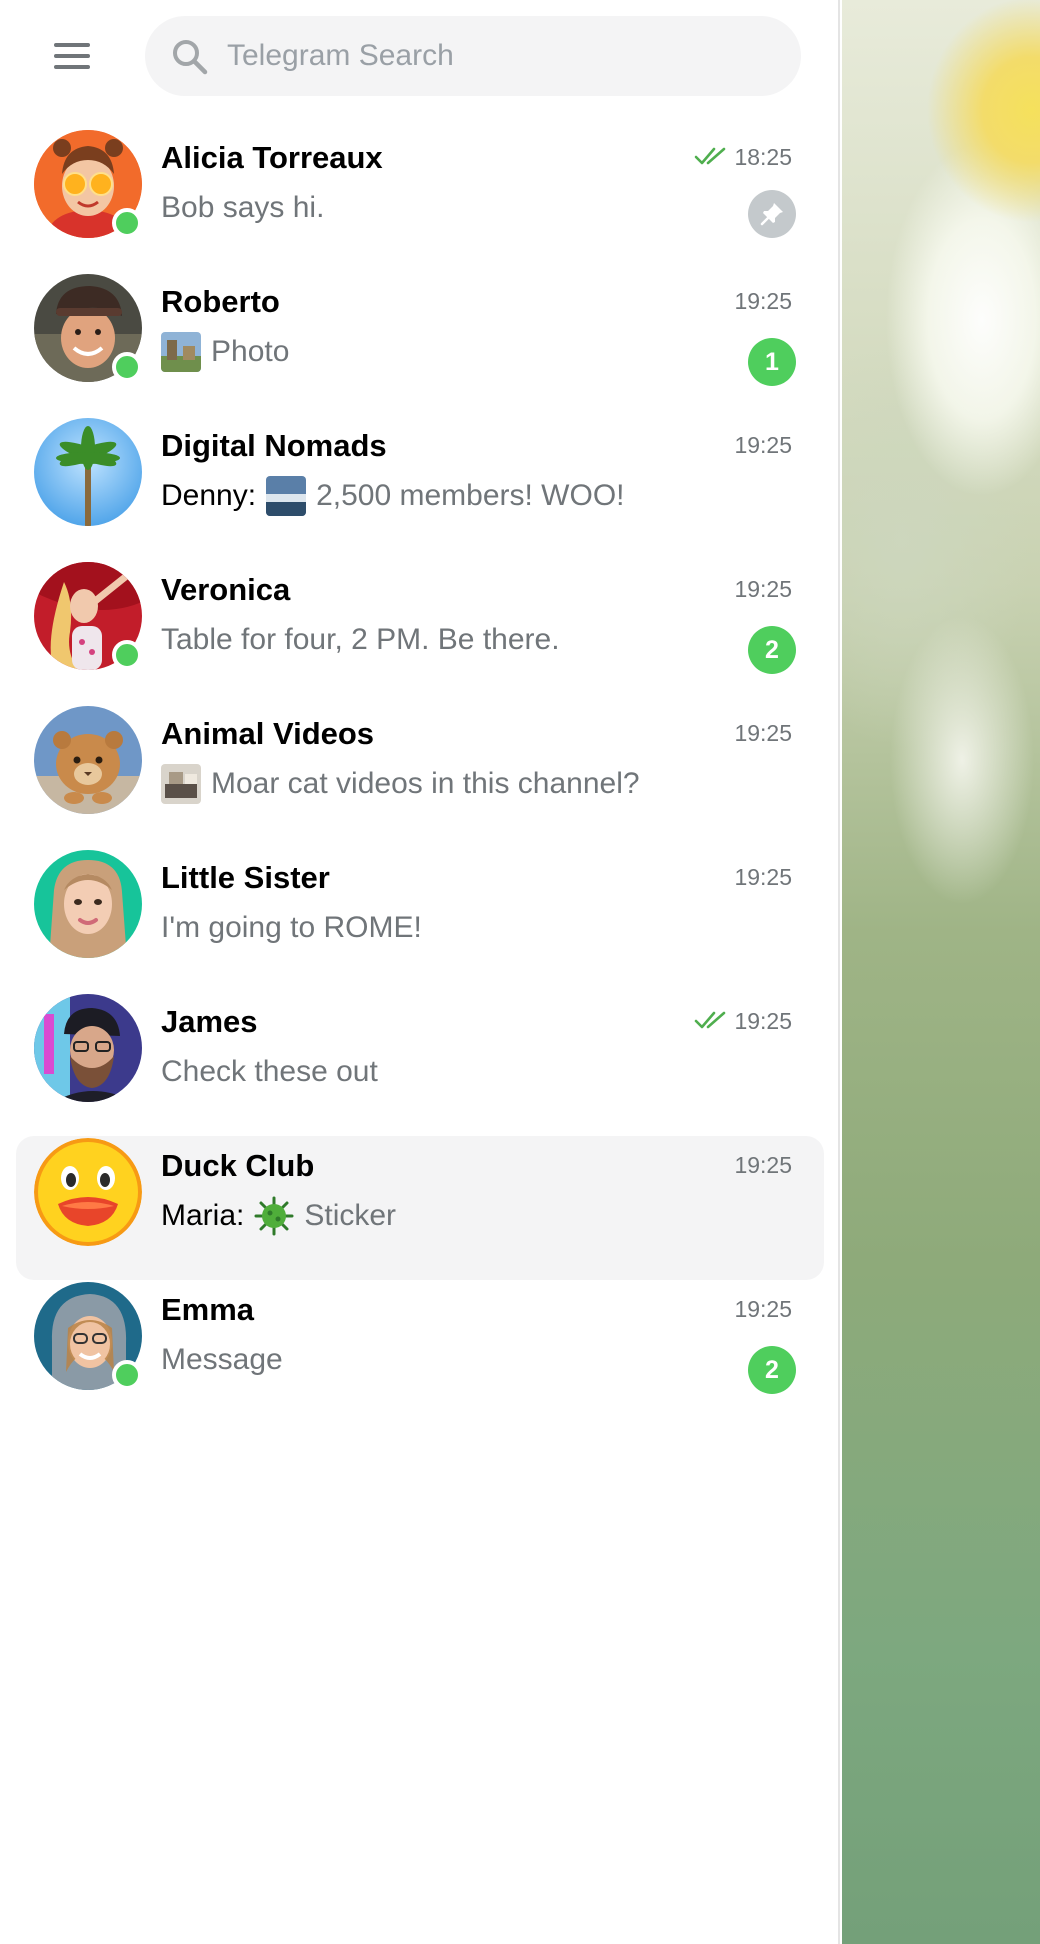  I want to click on search-bar, so click(473, 56).